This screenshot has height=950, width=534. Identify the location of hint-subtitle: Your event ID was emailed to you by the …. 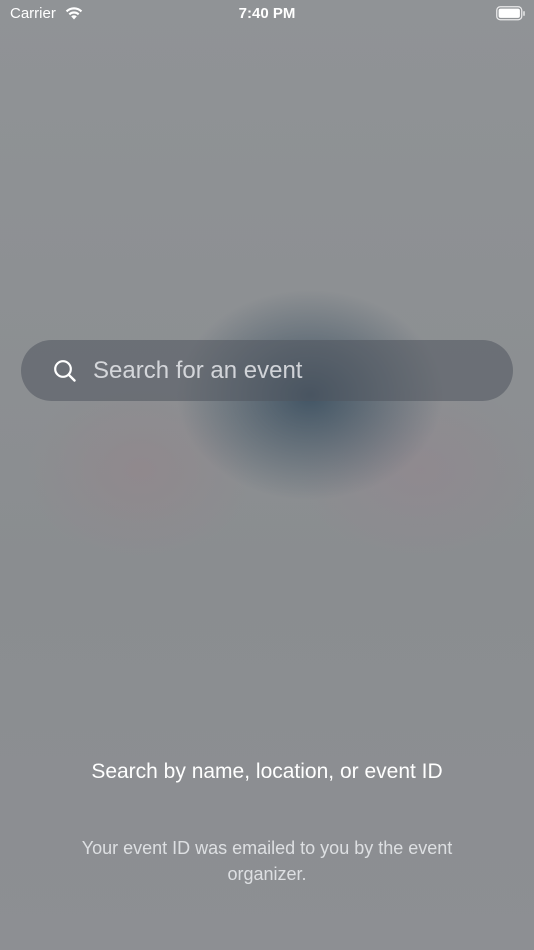
(267, 861).